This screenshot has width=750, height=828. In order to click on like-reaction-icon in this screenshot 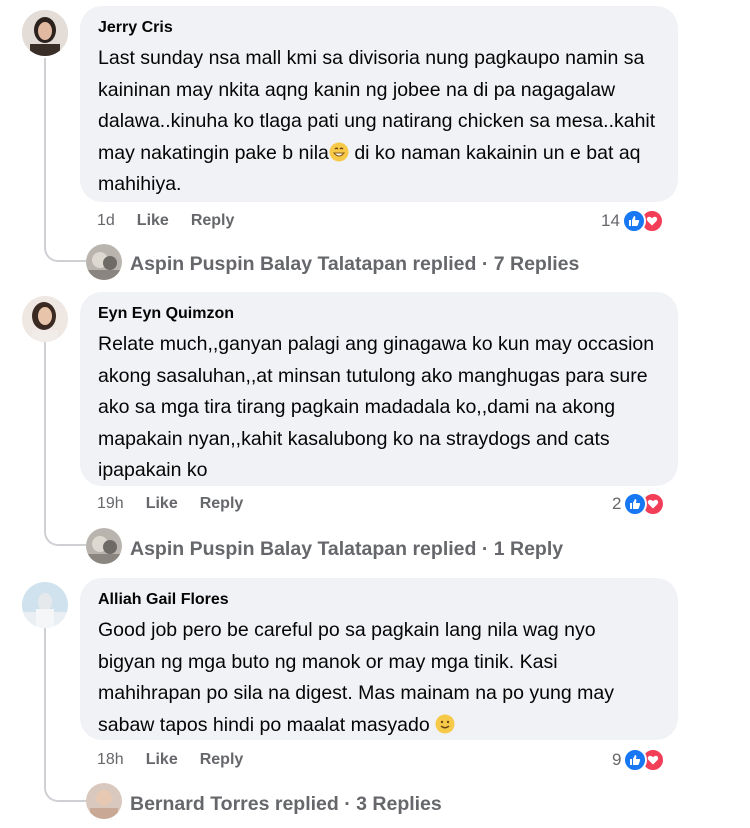, I will do `click(633, 221)`.